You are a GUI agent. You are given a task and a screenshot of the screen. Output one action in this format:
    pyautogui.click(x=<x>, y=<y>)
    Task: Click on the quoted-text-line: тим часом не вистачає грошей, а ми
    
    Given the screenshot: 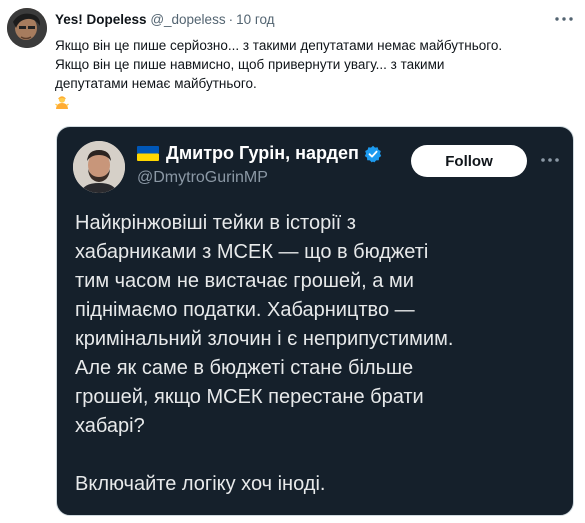 What is the action you would take?
    pyautogui.click(x=244, y=281)
    